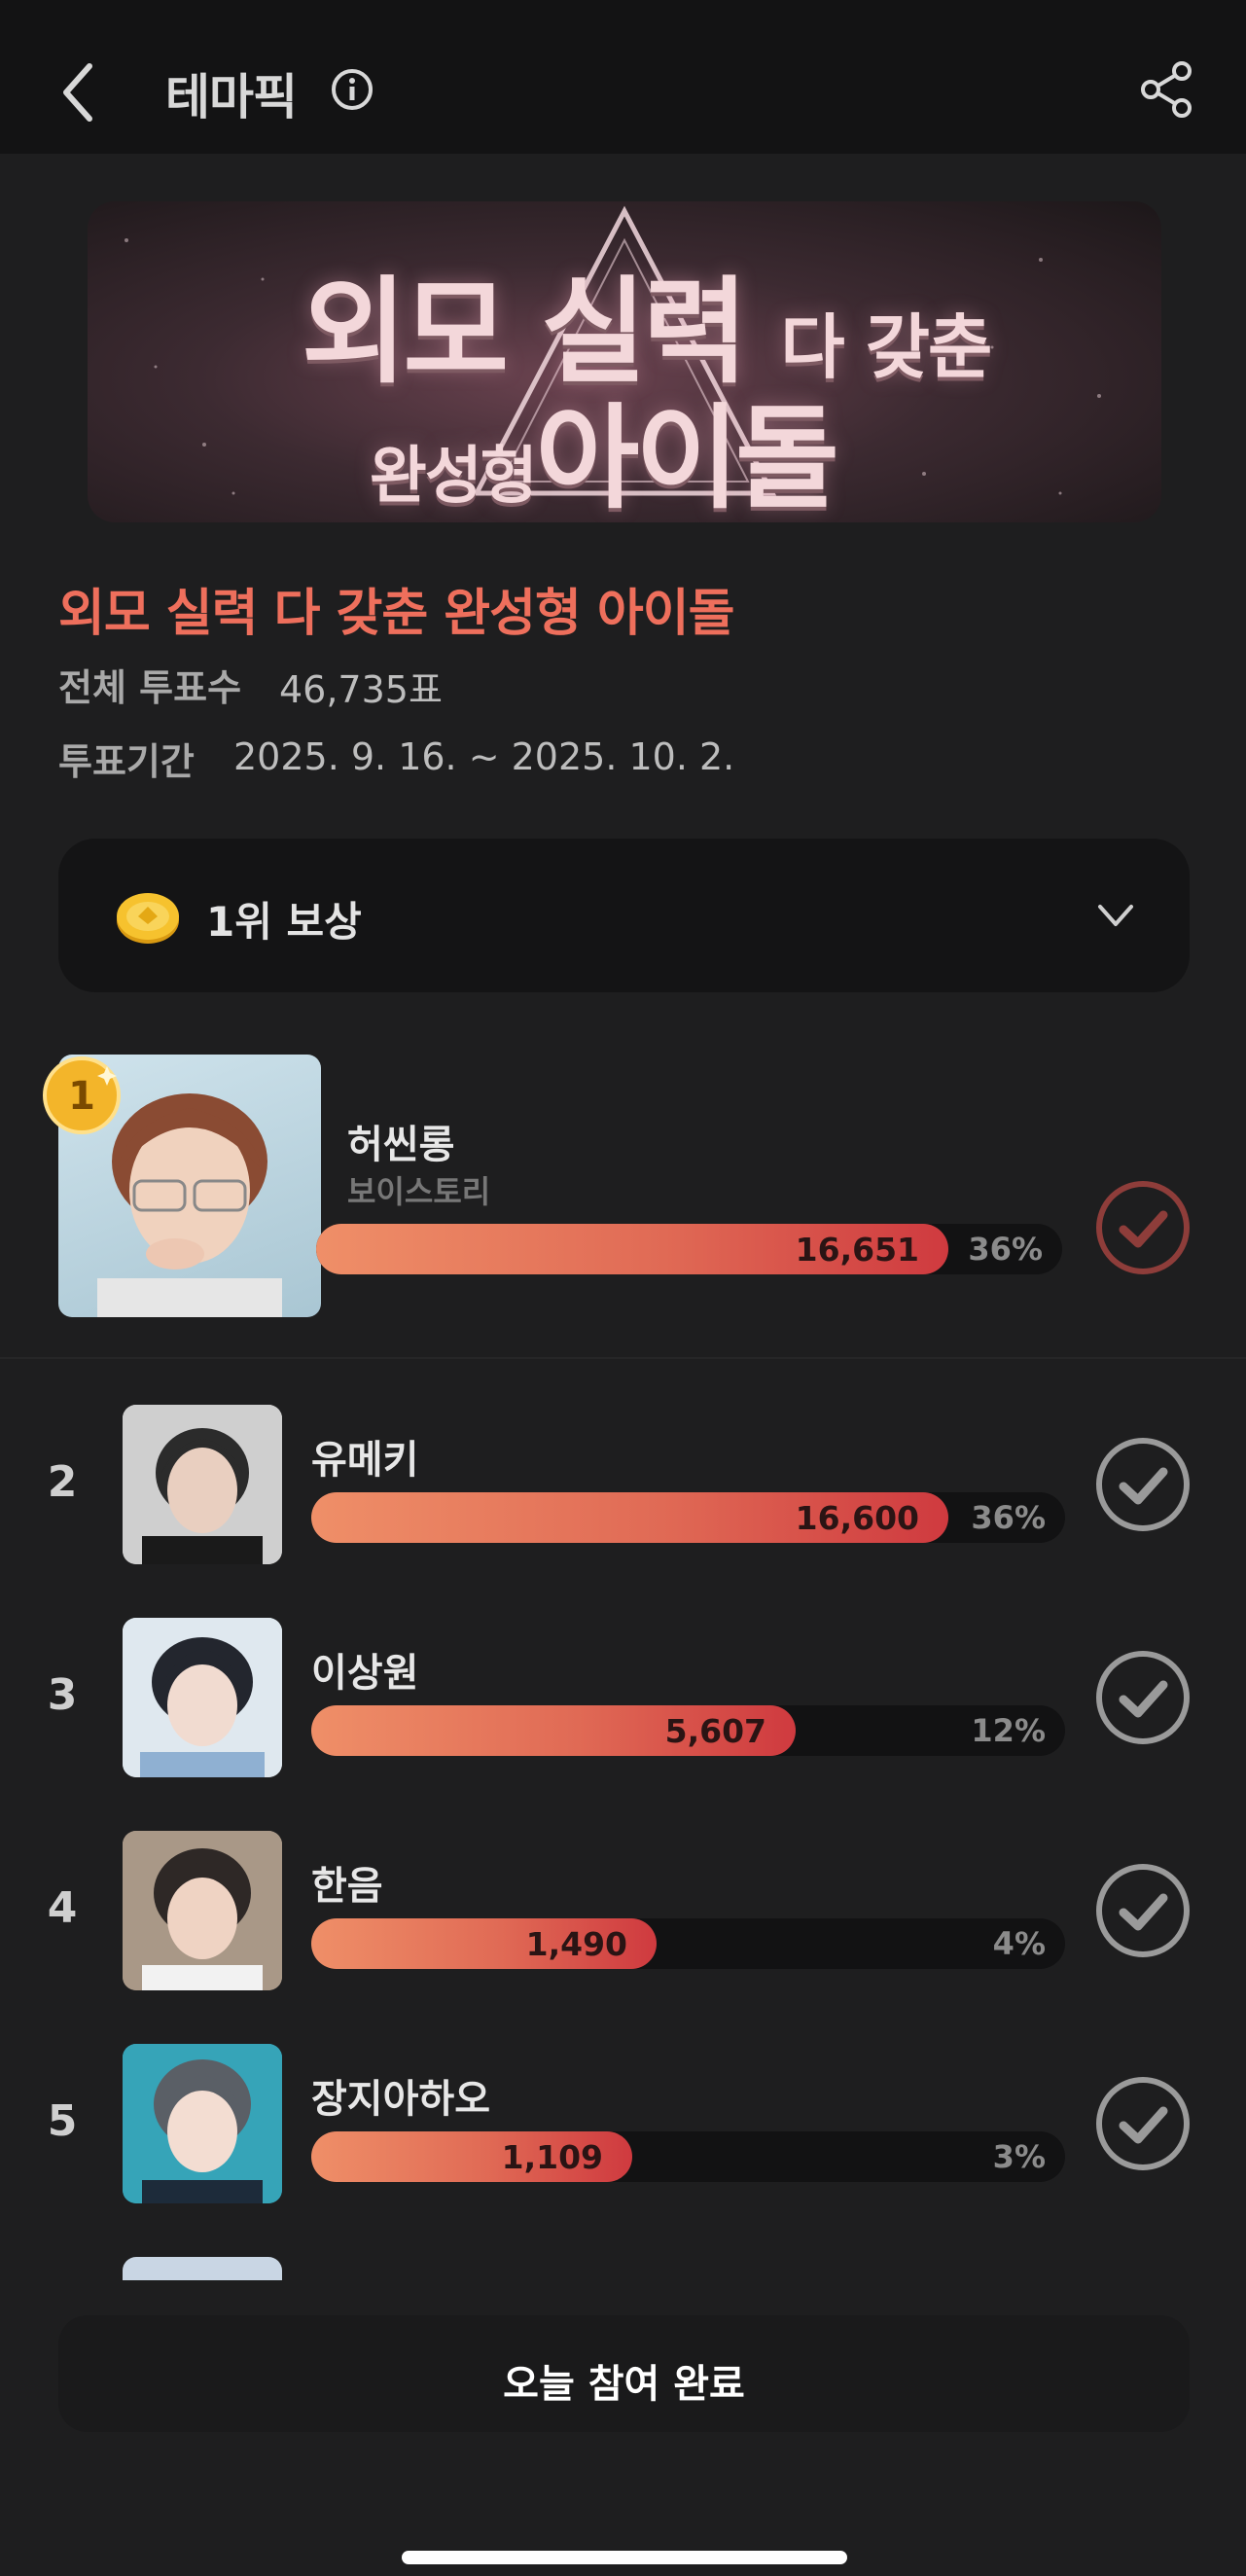 The image size is (1246, 2576). Describe the element at coordinates (361, 689) in the screenshot. I see `total-votes-value: 46,735표` at that location.